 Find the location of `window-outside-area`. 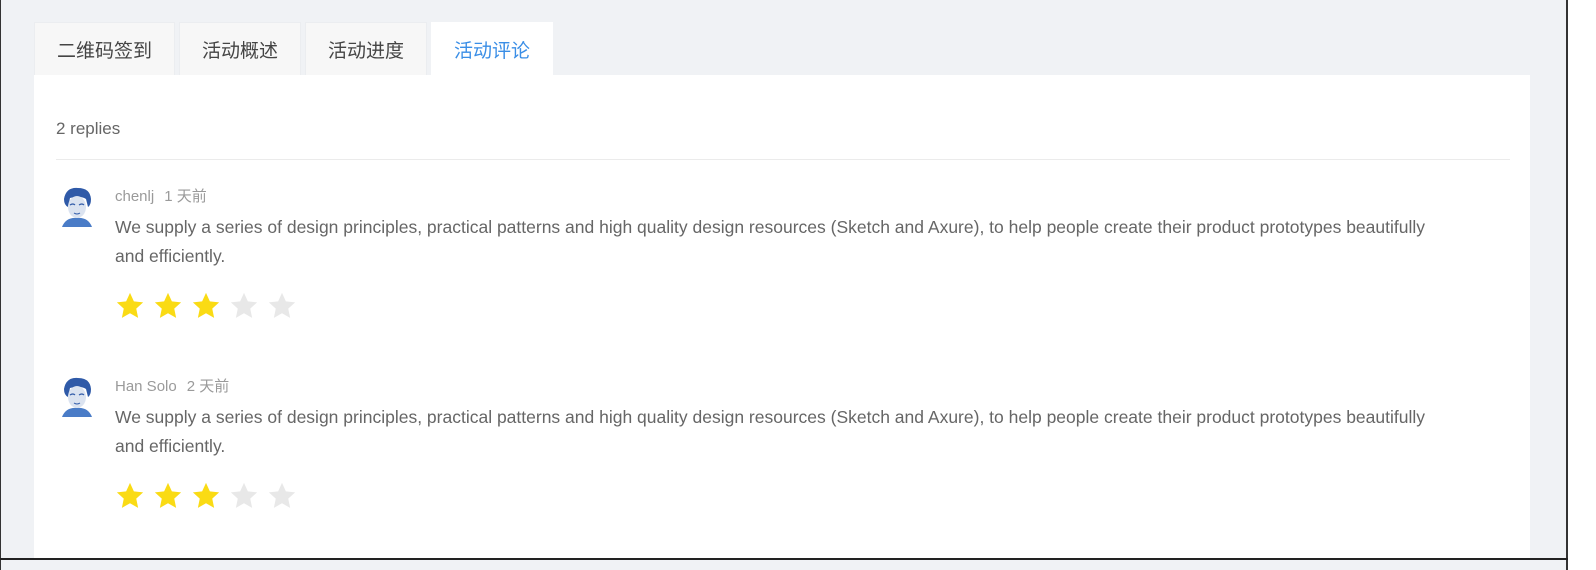

window-outside-area is located at coordinates (1582, 285).